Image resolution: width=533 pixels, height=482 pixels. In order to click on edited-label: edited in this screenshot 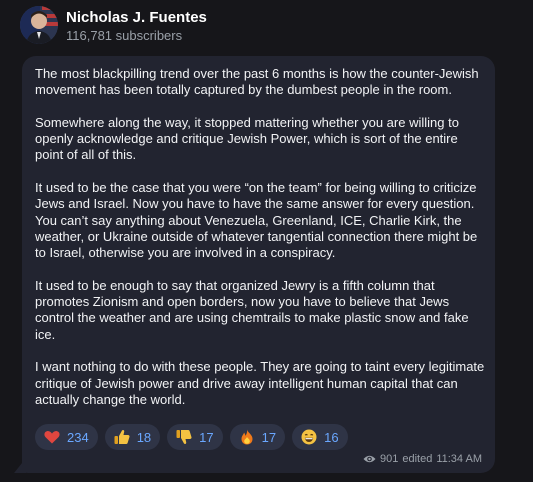, I will do `click(417, 459)`.